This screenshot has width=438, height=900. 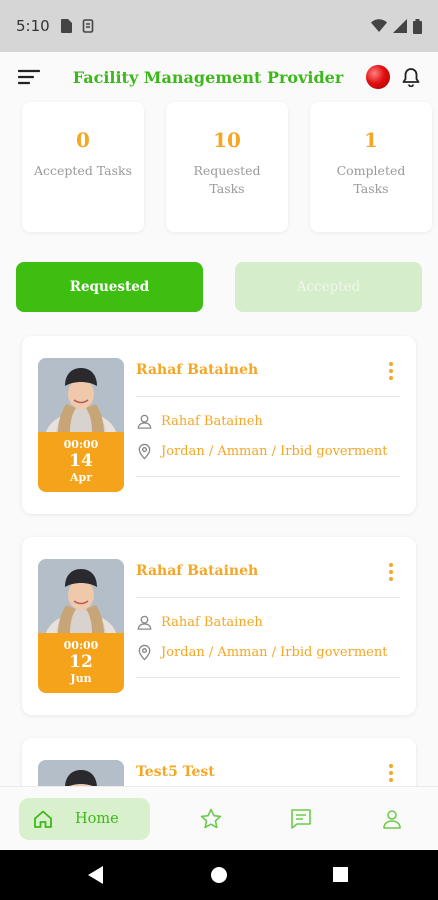 I want to click on requested-tab-button: Requested, so click(x=109, y=287).